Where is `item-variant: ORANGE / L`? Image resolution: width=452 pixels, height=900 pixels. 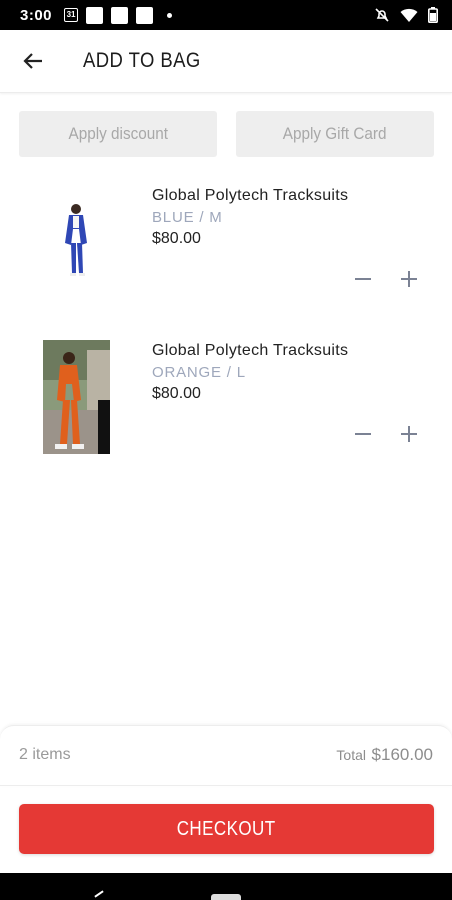
item-variant: ORANGE / L is located at coordinates (199, 372).